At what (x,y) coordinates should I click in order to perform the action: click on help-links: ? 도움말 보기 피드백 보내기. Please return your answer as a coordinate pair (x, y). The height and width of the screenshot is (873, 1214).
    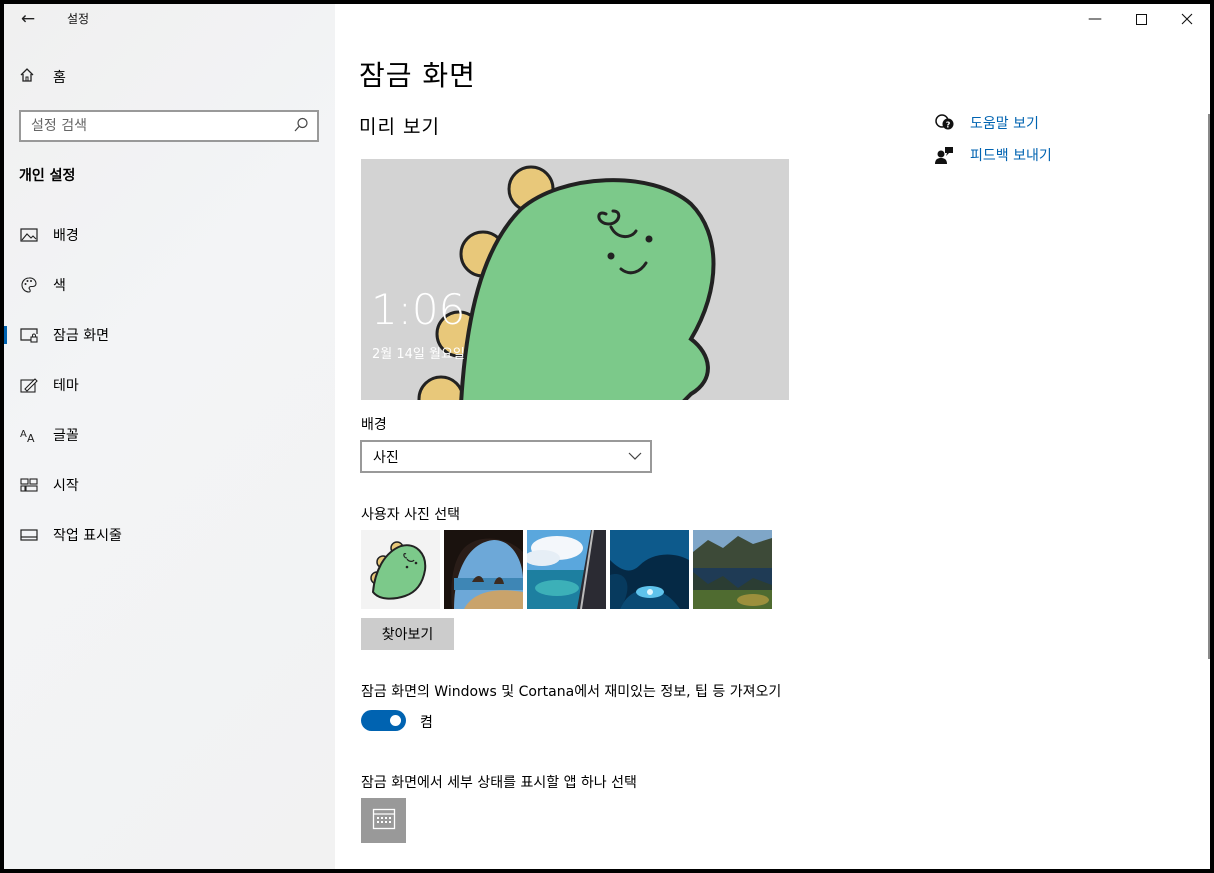
    Looking at the image, I should click on (993, 139).